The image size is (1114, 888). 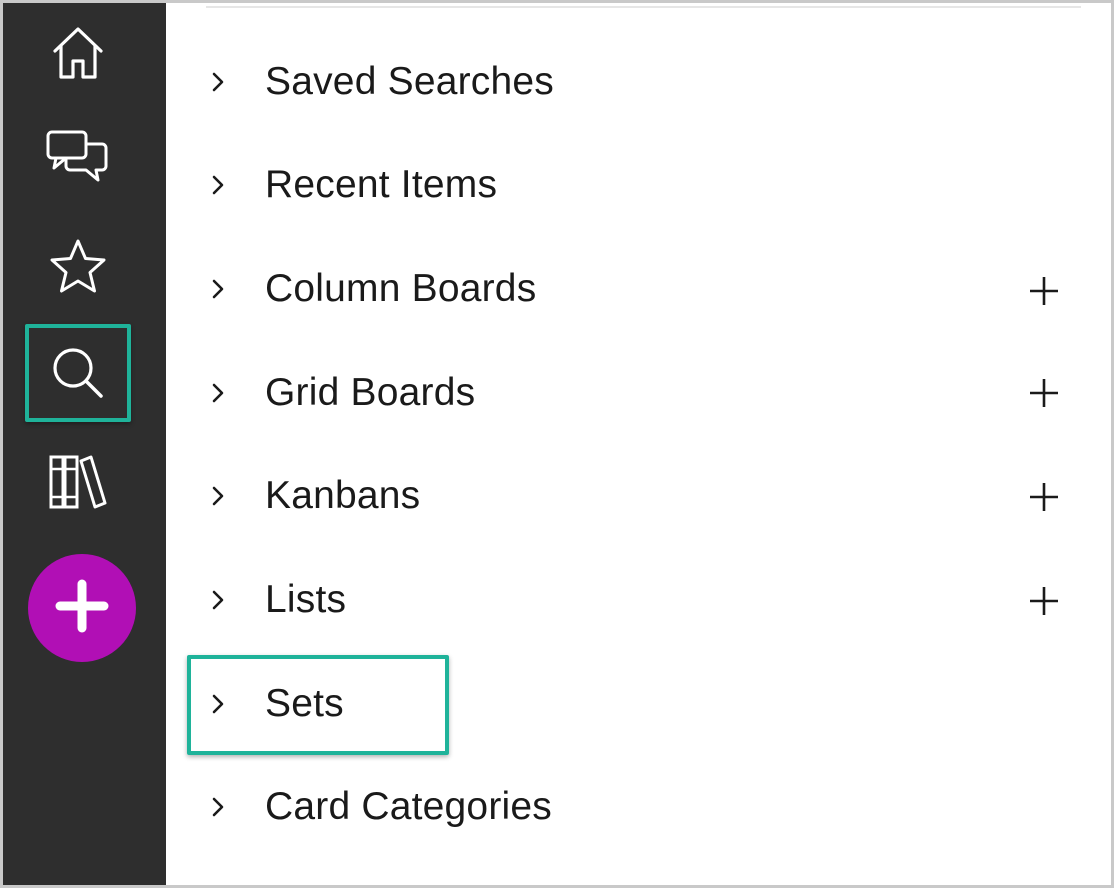 I want to click on nav-item-sets: Sets, so click(x=641, y=704).